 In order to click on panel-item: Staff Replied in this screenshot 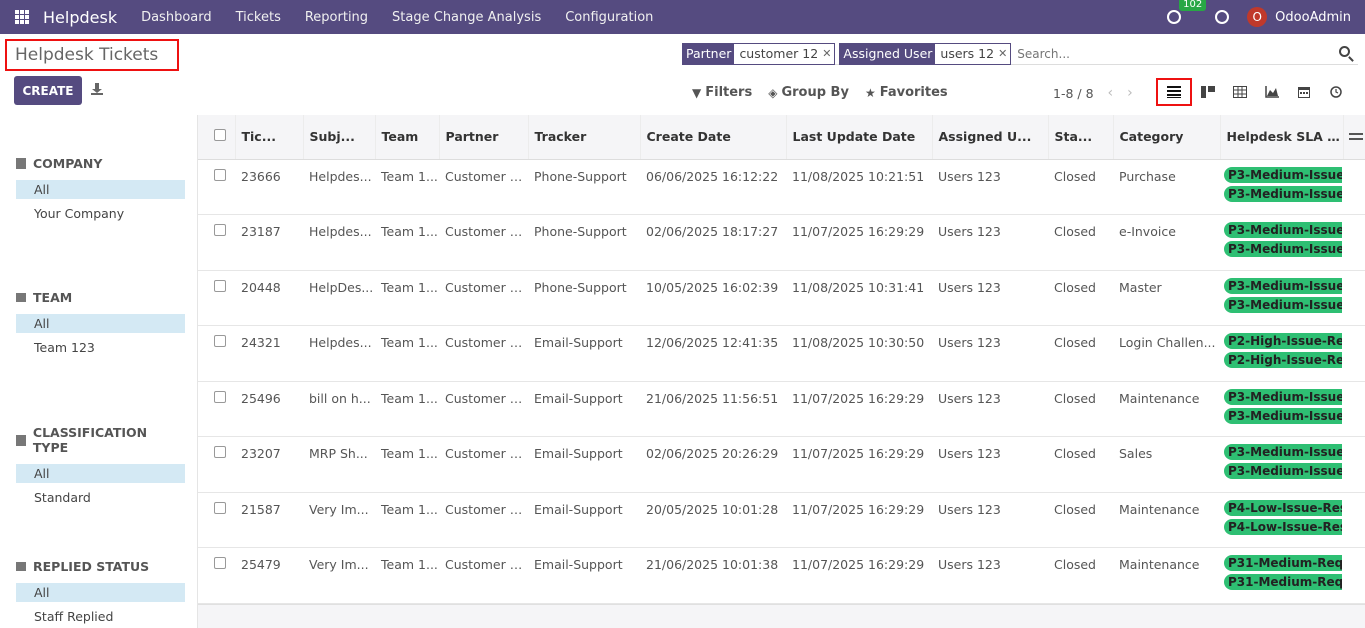, I will do `click(100, 616)`.